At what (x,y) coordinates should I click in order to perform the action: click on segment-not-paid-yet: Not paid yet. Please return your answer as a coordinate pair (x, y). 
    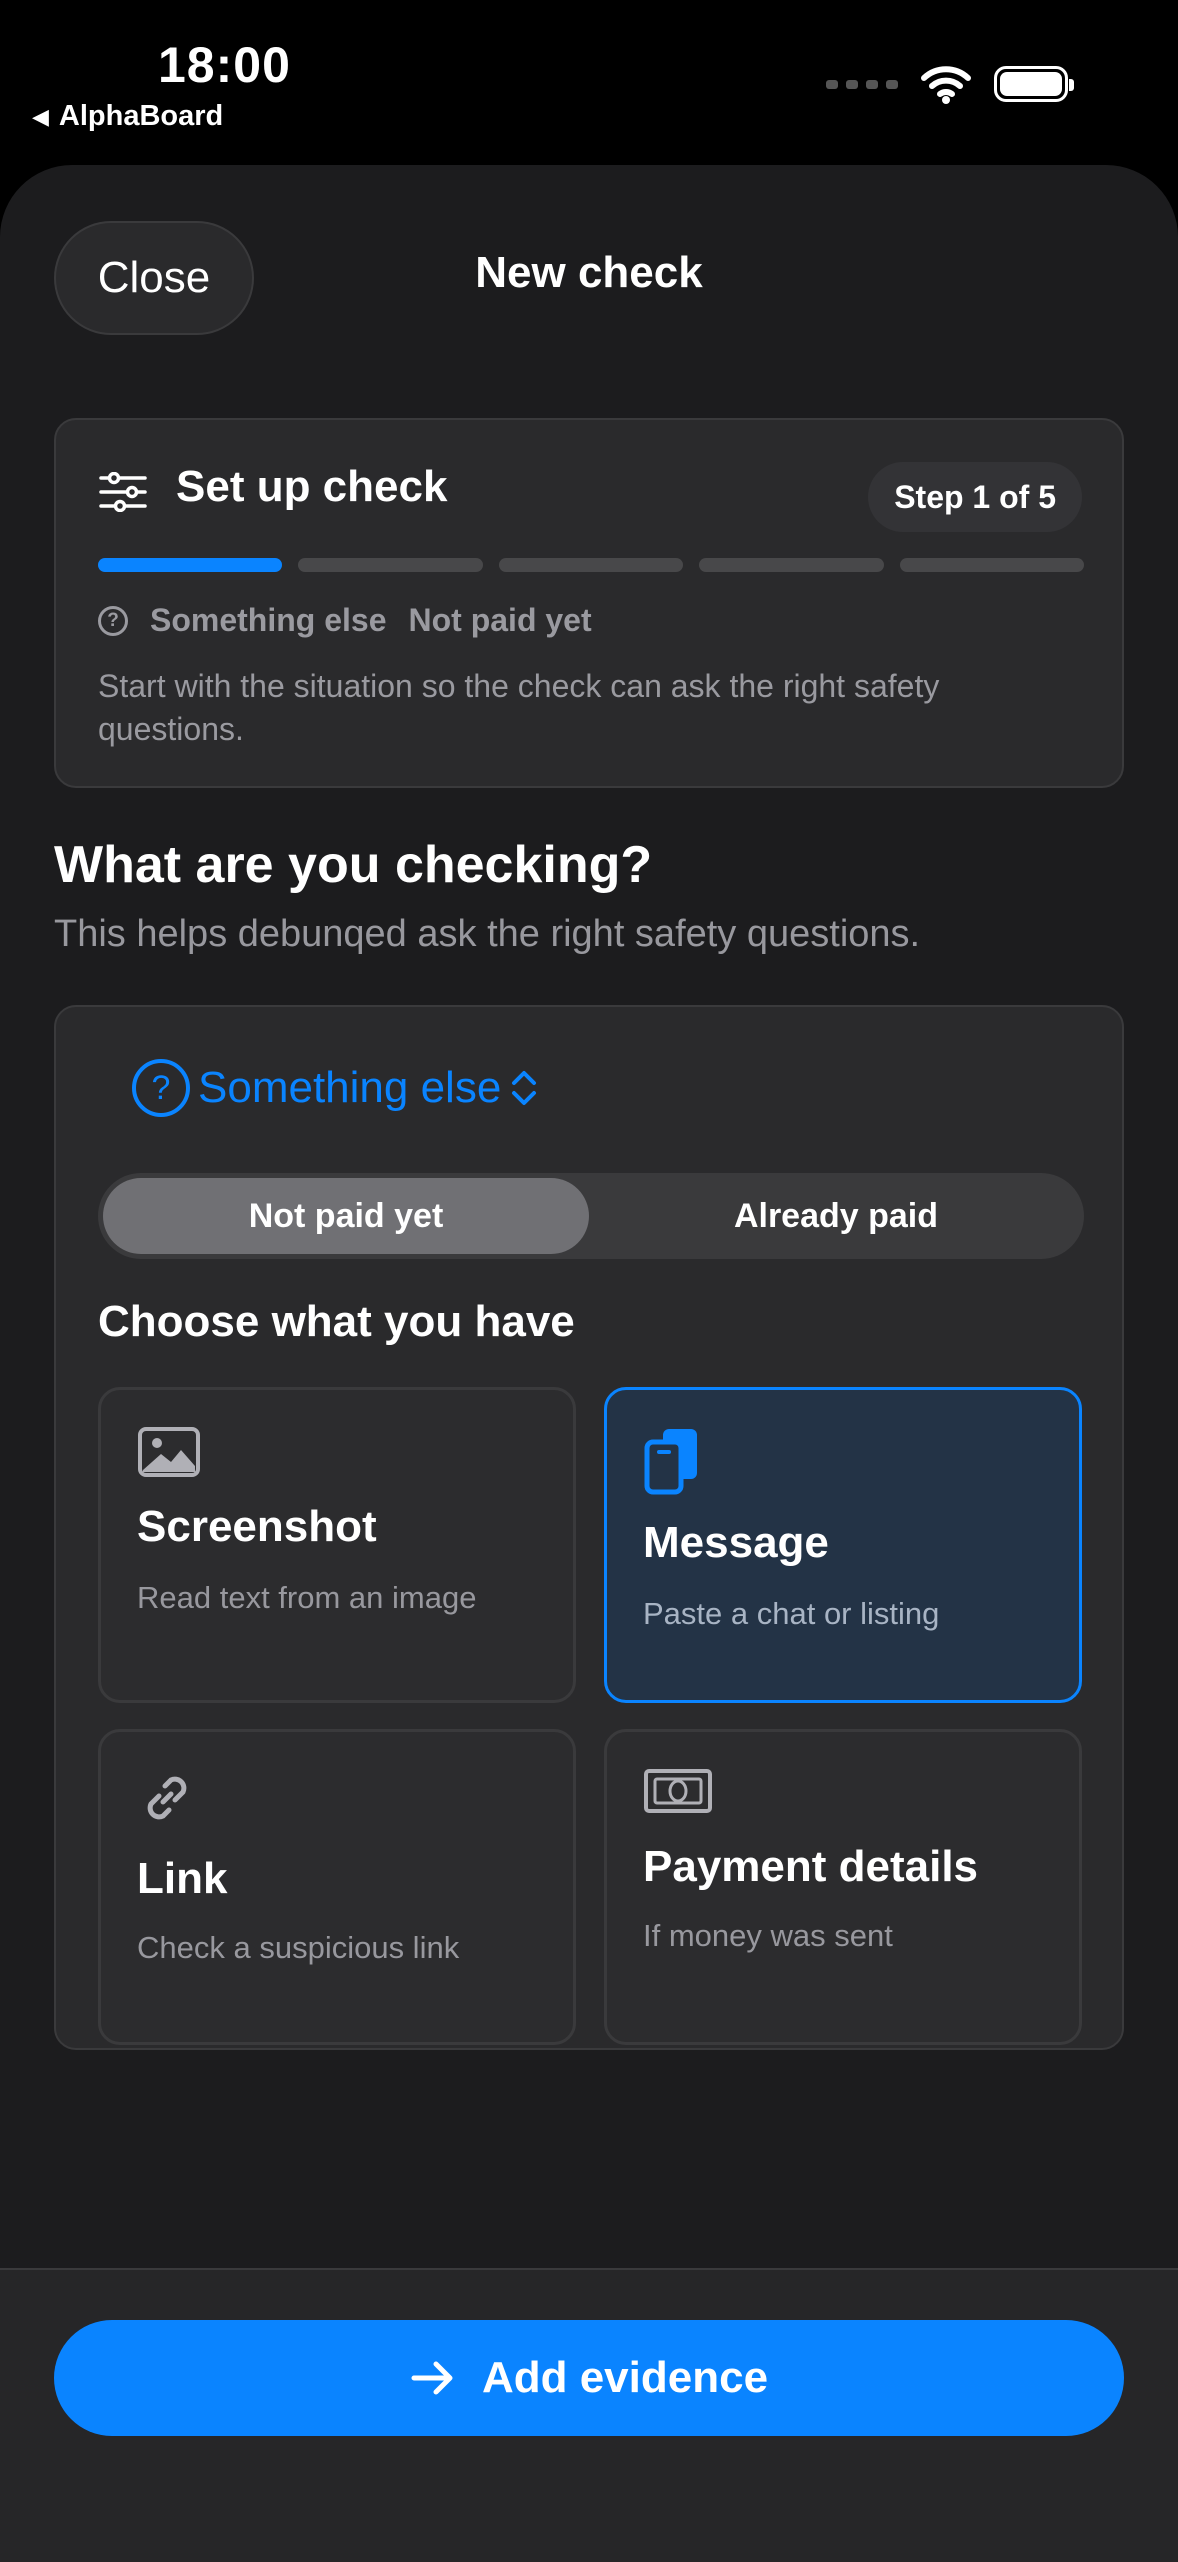
    Looking at the image, I should click on (346, 1216).